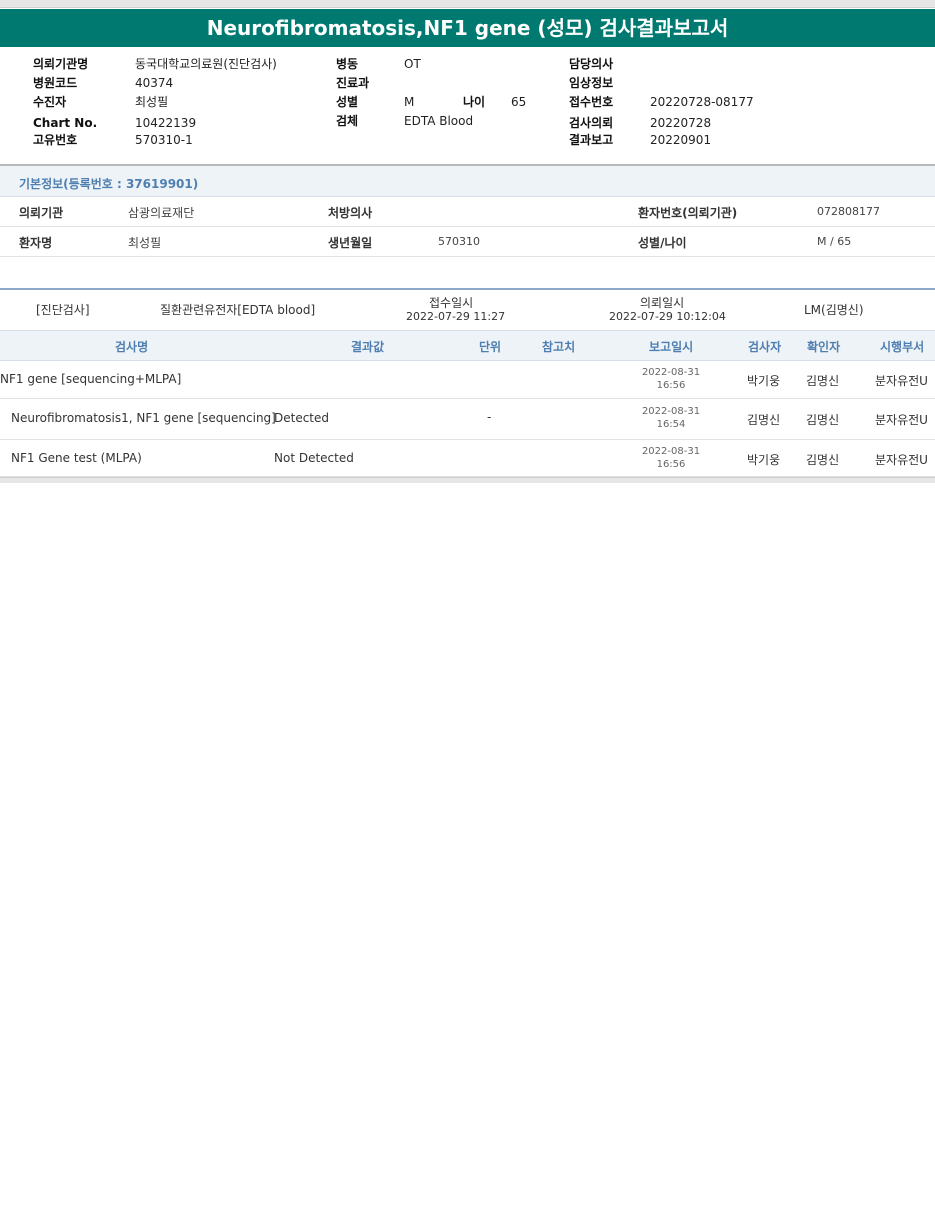 This screenshot has width=935, height=1232. I want to click on doctor-label: 담당의사, so click(591, 64).